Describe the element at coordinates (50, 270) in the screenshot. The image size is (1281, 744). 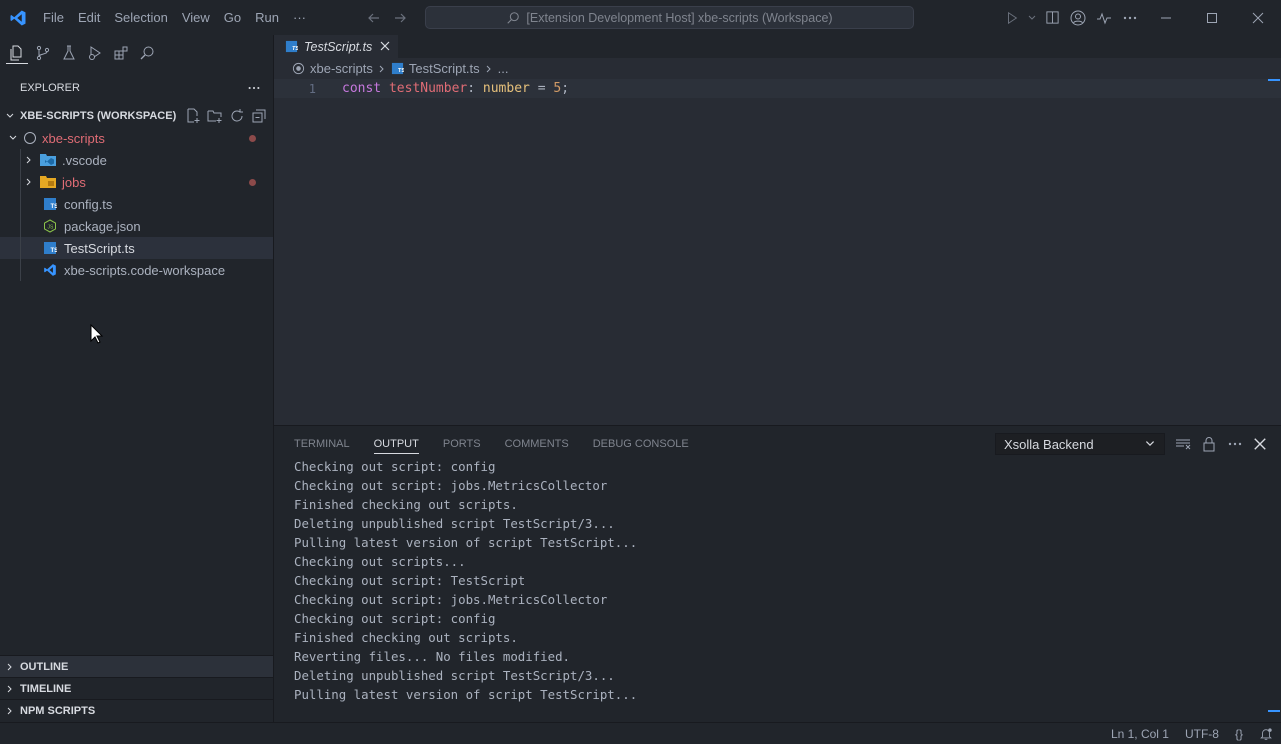
I see `workspace-file-icon` at that location.